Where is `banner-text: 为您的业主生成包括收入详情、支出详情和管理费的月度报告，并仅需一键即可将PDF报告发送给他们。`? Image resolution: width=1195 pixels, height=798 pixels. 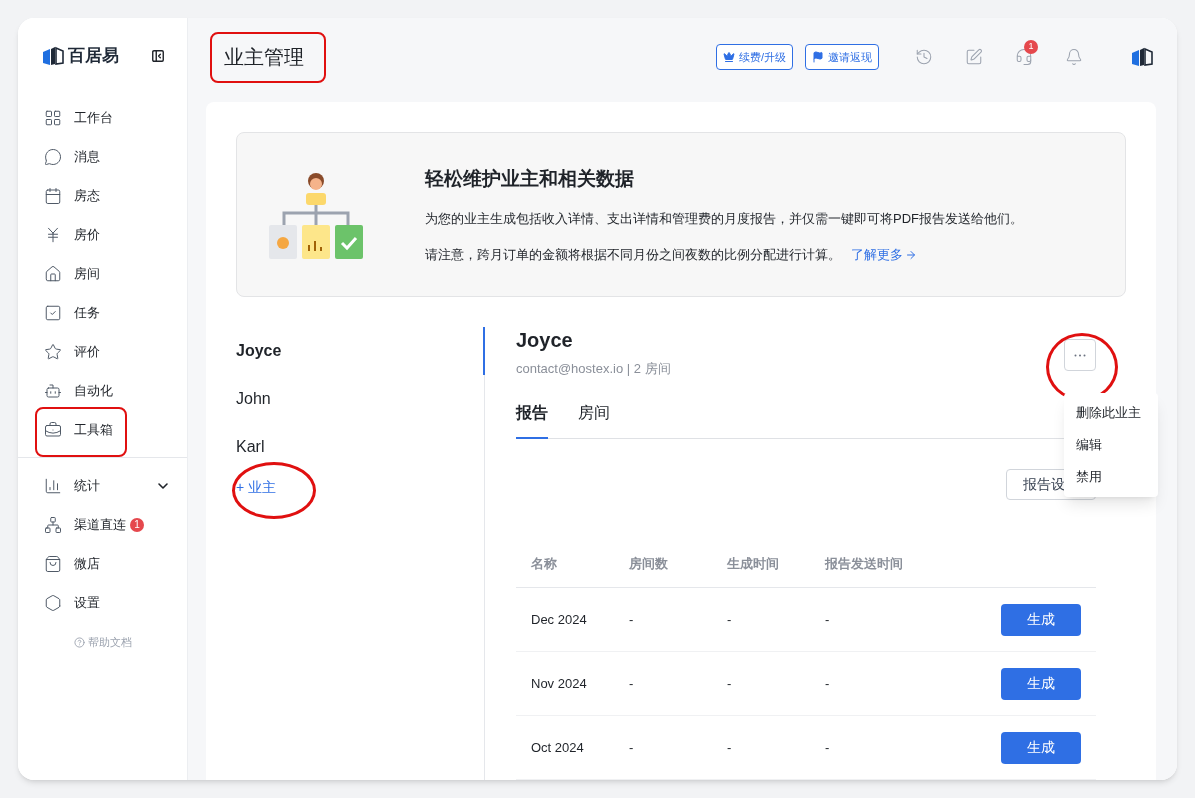
banner-text: 为您的业主生成包括收入详情、支出详情和管理费的月度报告，并仅需一键即可将PDF报告发送给他们。 is located at coordinates (724, 219).